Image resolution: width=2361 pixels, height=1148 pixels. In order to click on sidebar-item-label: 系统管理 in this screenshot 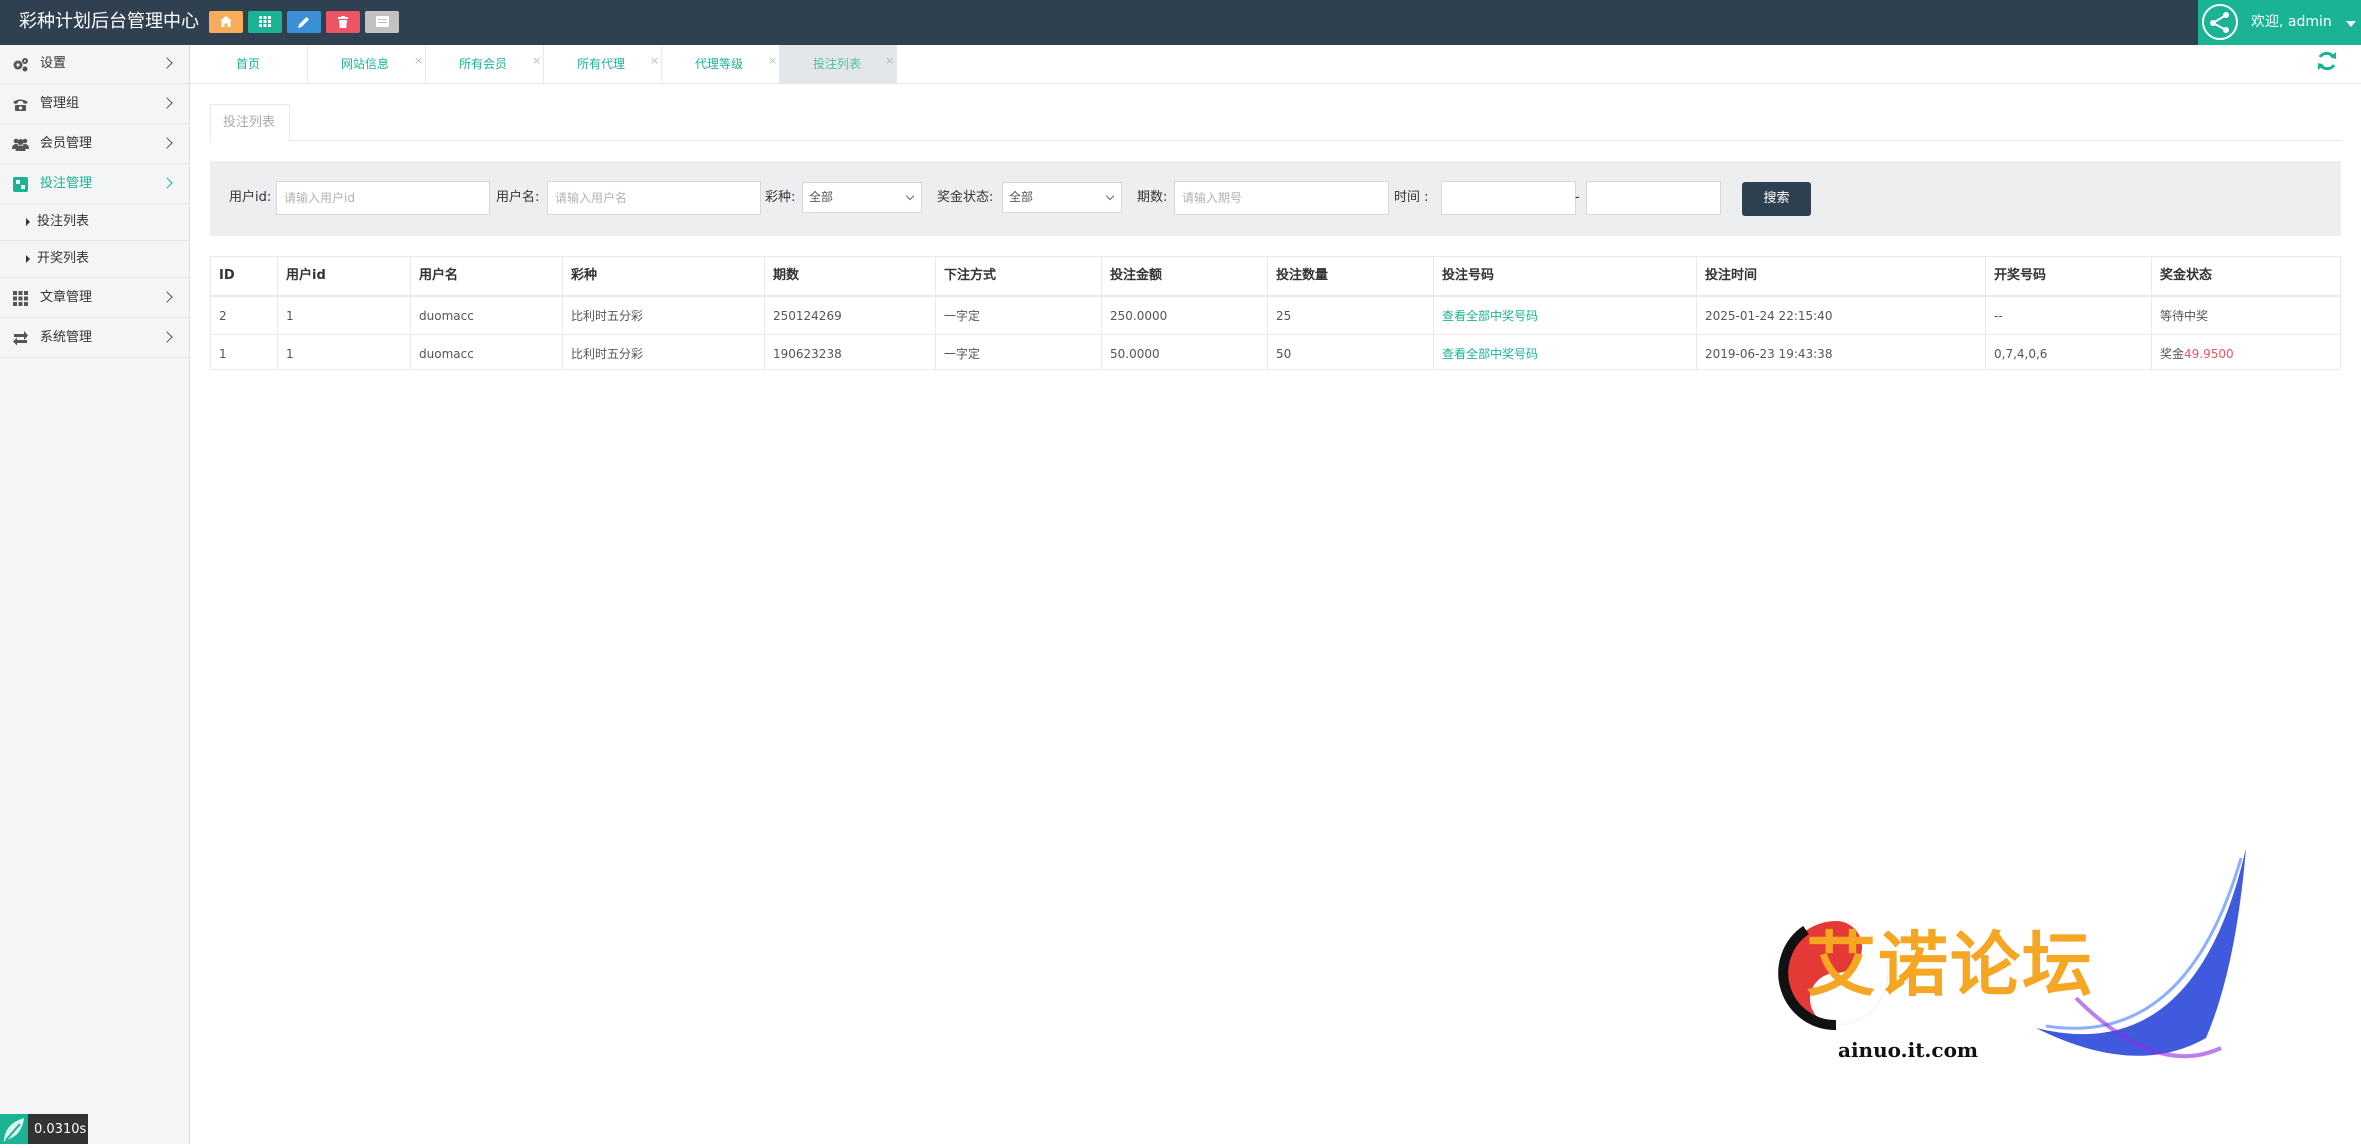, I will do `click(66, 337)`.